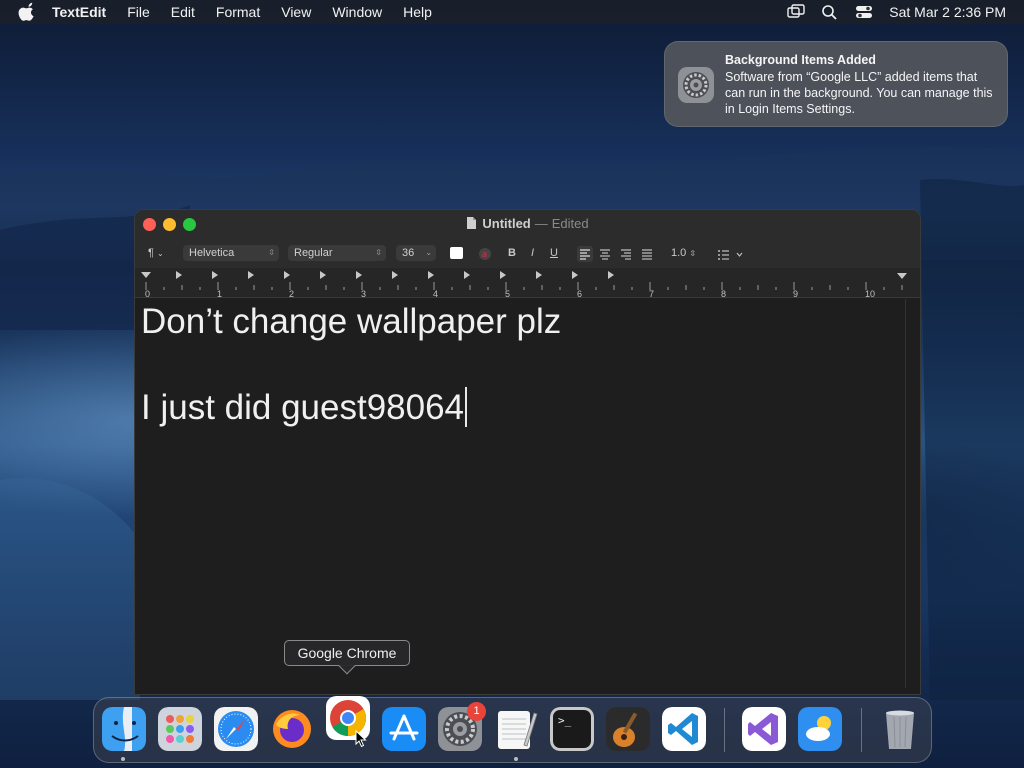  What do you see at coordinates (347, 657) in the screenshot?
I see `dock-tooltip: Google Chrome` at bounding box center [347, 657].